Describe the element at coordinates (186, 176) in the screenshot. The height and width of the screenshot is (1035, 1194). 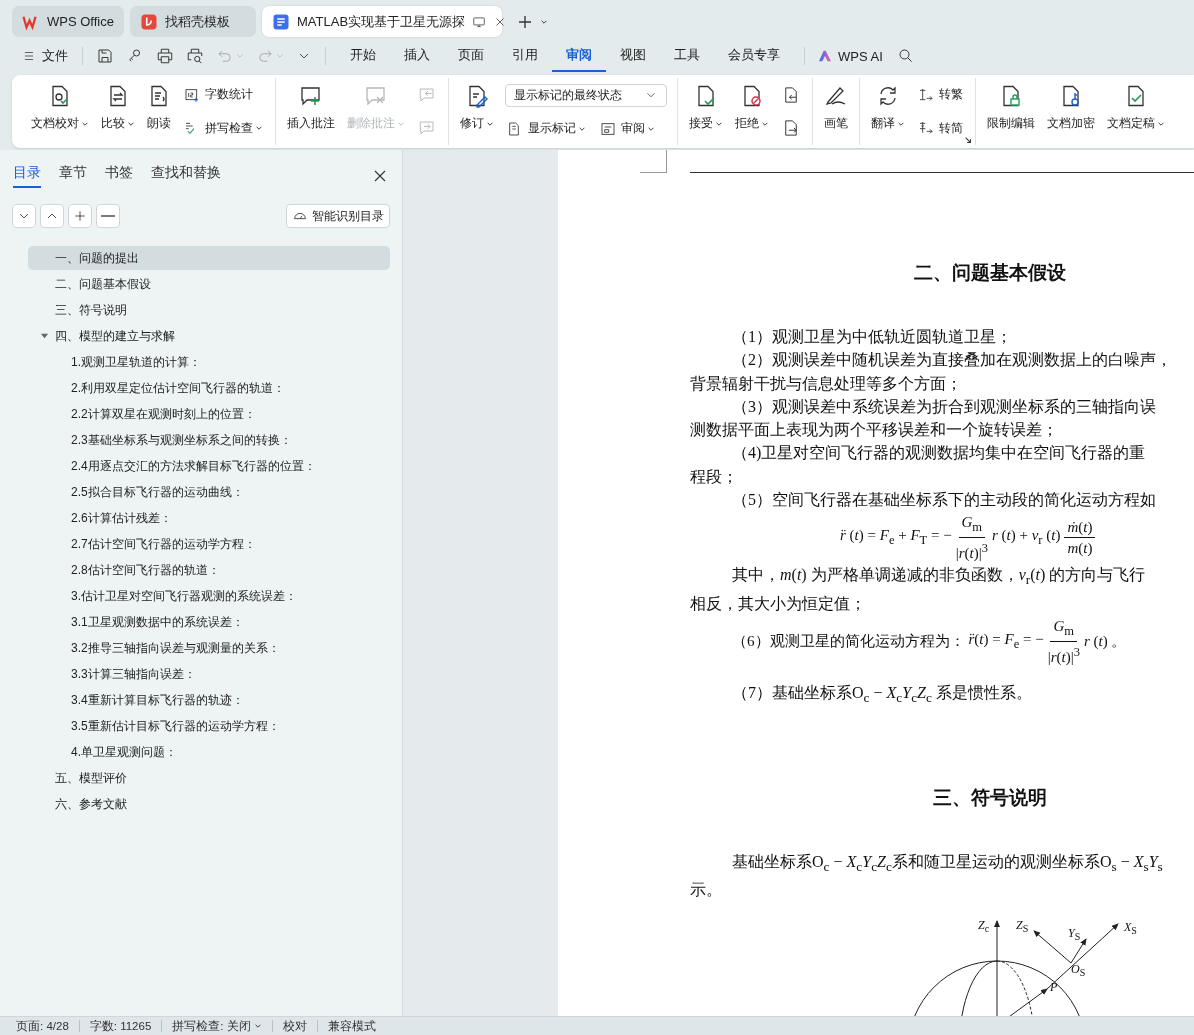
I see `pane-tab: 查找和替换` at that location.